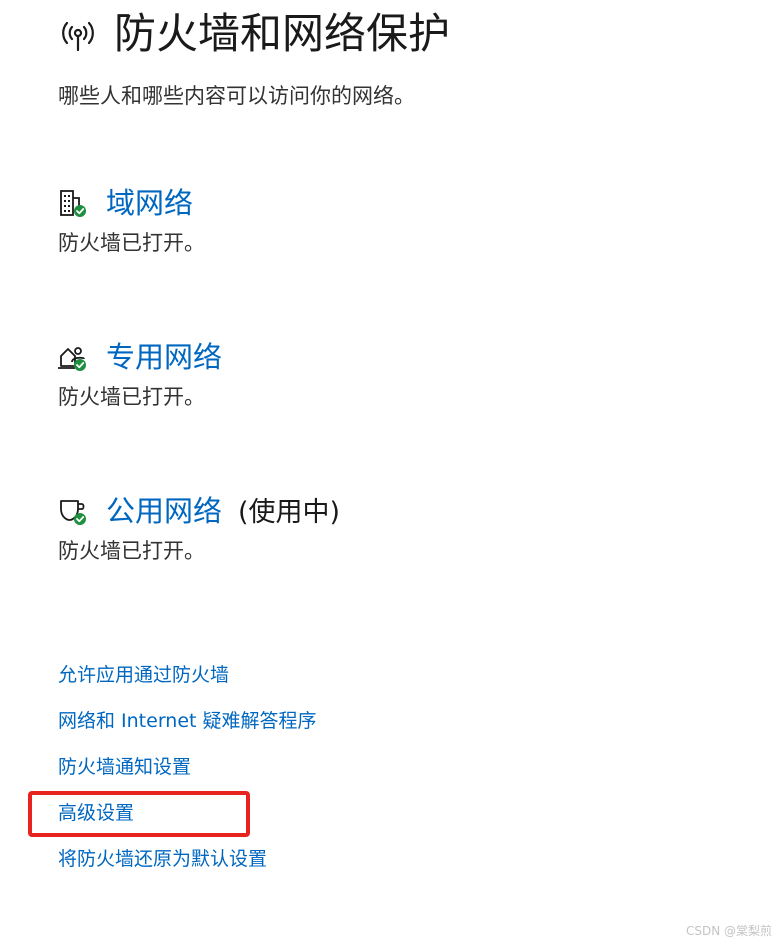  I want to click on allow-app-through-firewall-link: 允许应用通过防火墙, so click(187, 675).